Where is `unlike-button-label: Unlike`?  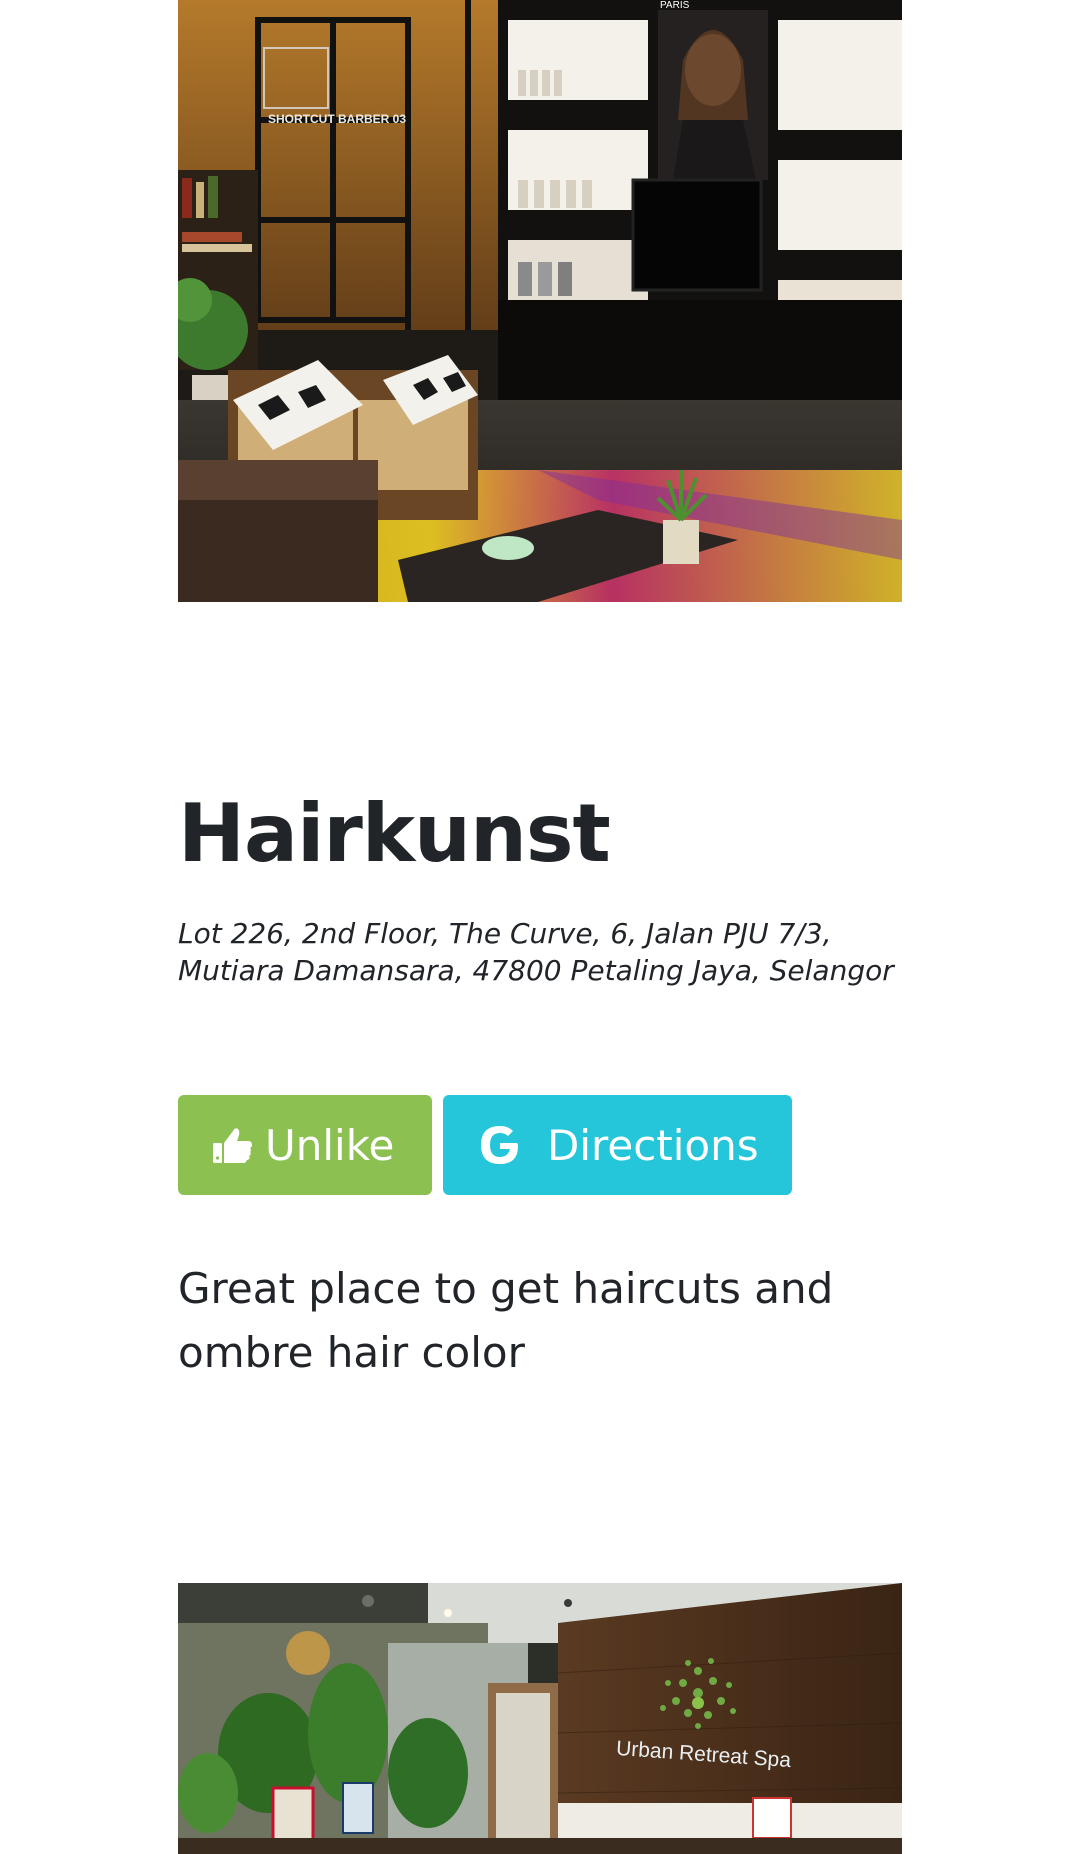
unlike-button-label: Unlike is located at coordinates (330, 1145).